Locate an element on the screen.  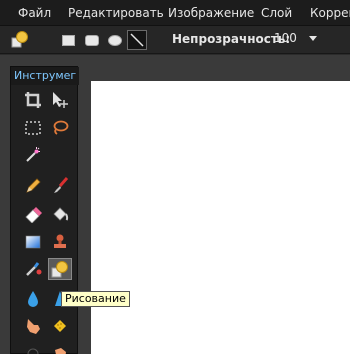
dodge-icon is located at coordinates (33, 351).